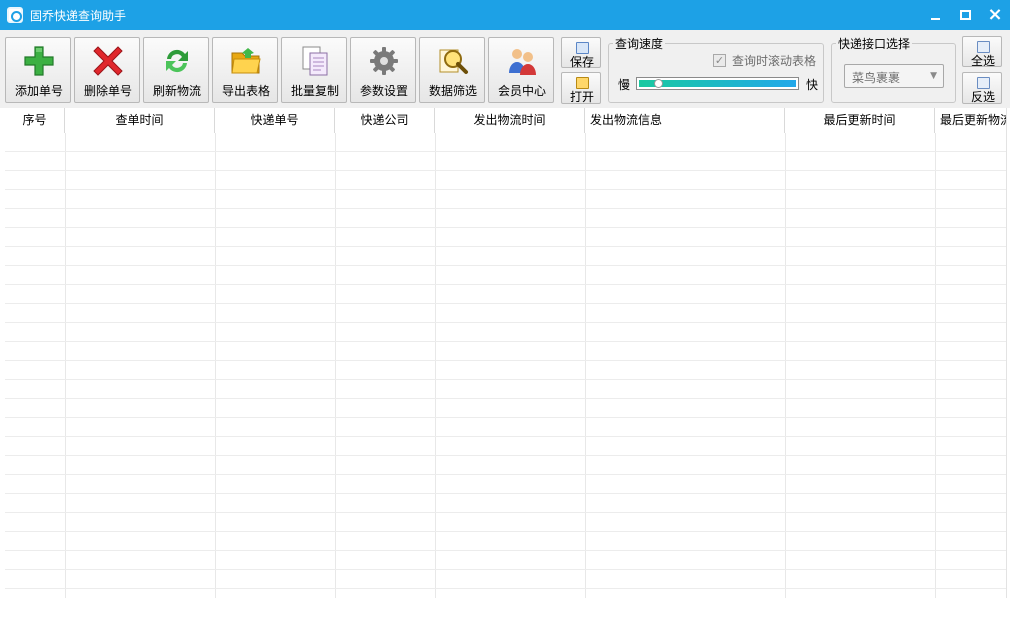  What do you see at coordinates (970, 120) in the screenshot?
I see `column-header-last-update-info: 最后更新物流` at bounding box center [970, 120].